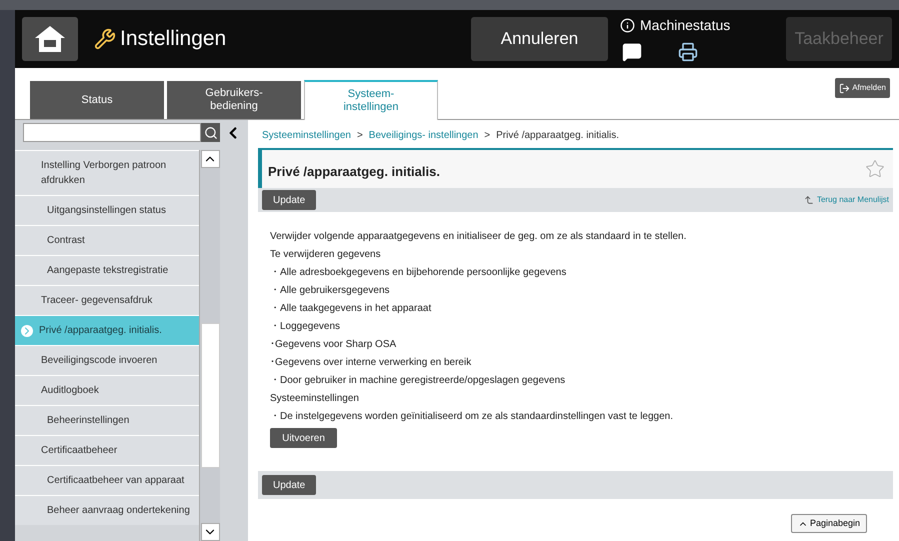 This screenshot has height=541, width=899. I want to click on return-arrow-icon, so click(809, 200).